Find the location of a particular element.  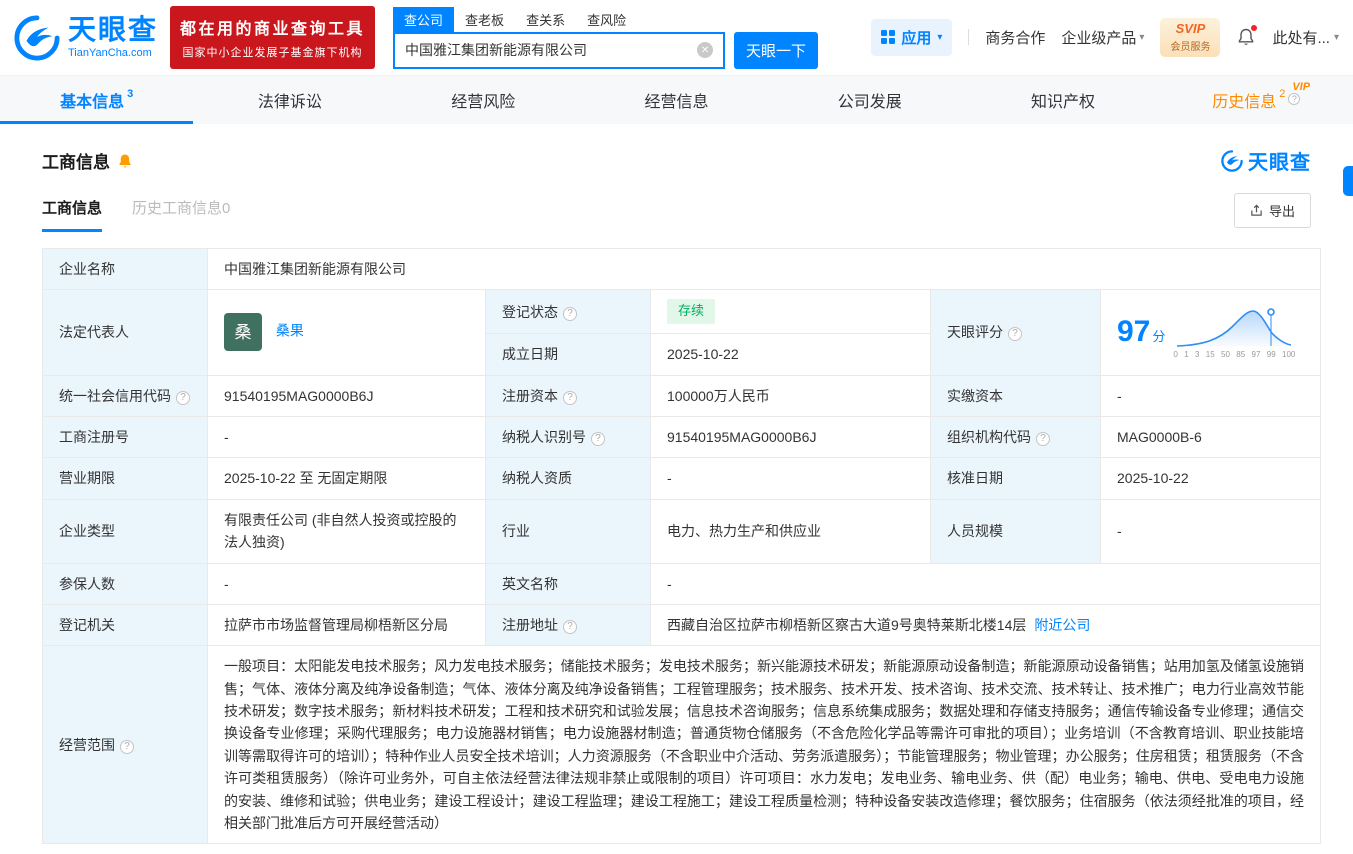

clear-icon: ✕ is located at coordinates (705, 50).